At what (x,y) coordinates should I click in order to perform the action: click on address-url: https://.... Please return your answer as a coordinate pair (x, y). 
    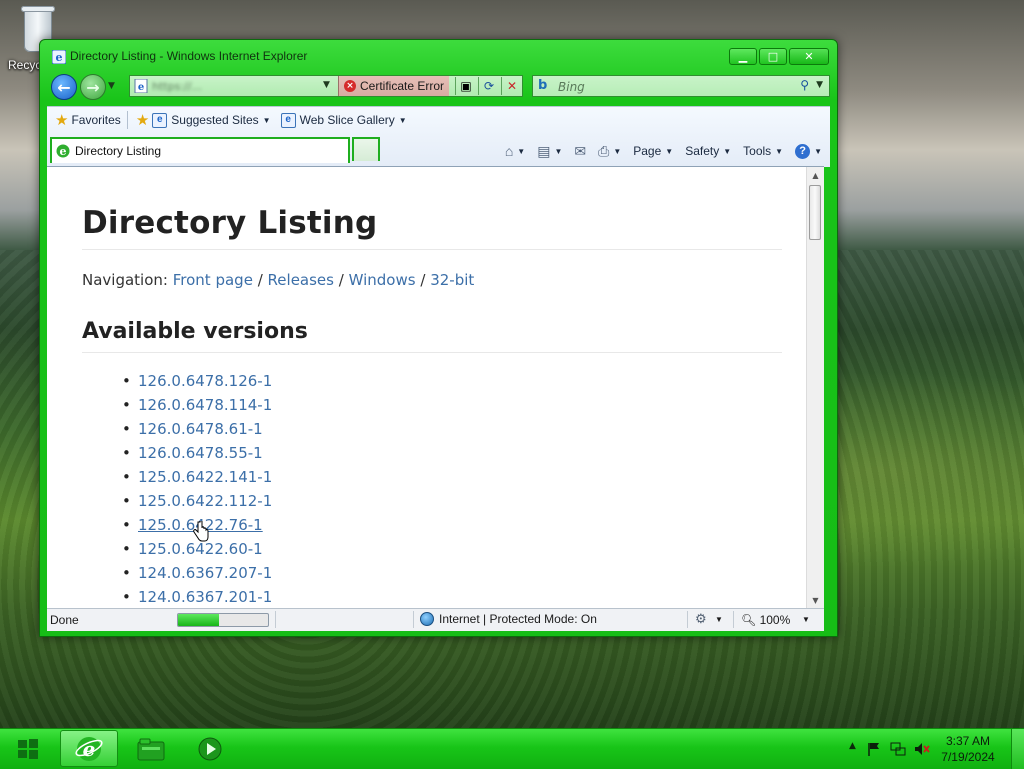
    Looking at the image, I should click on (232, 86).